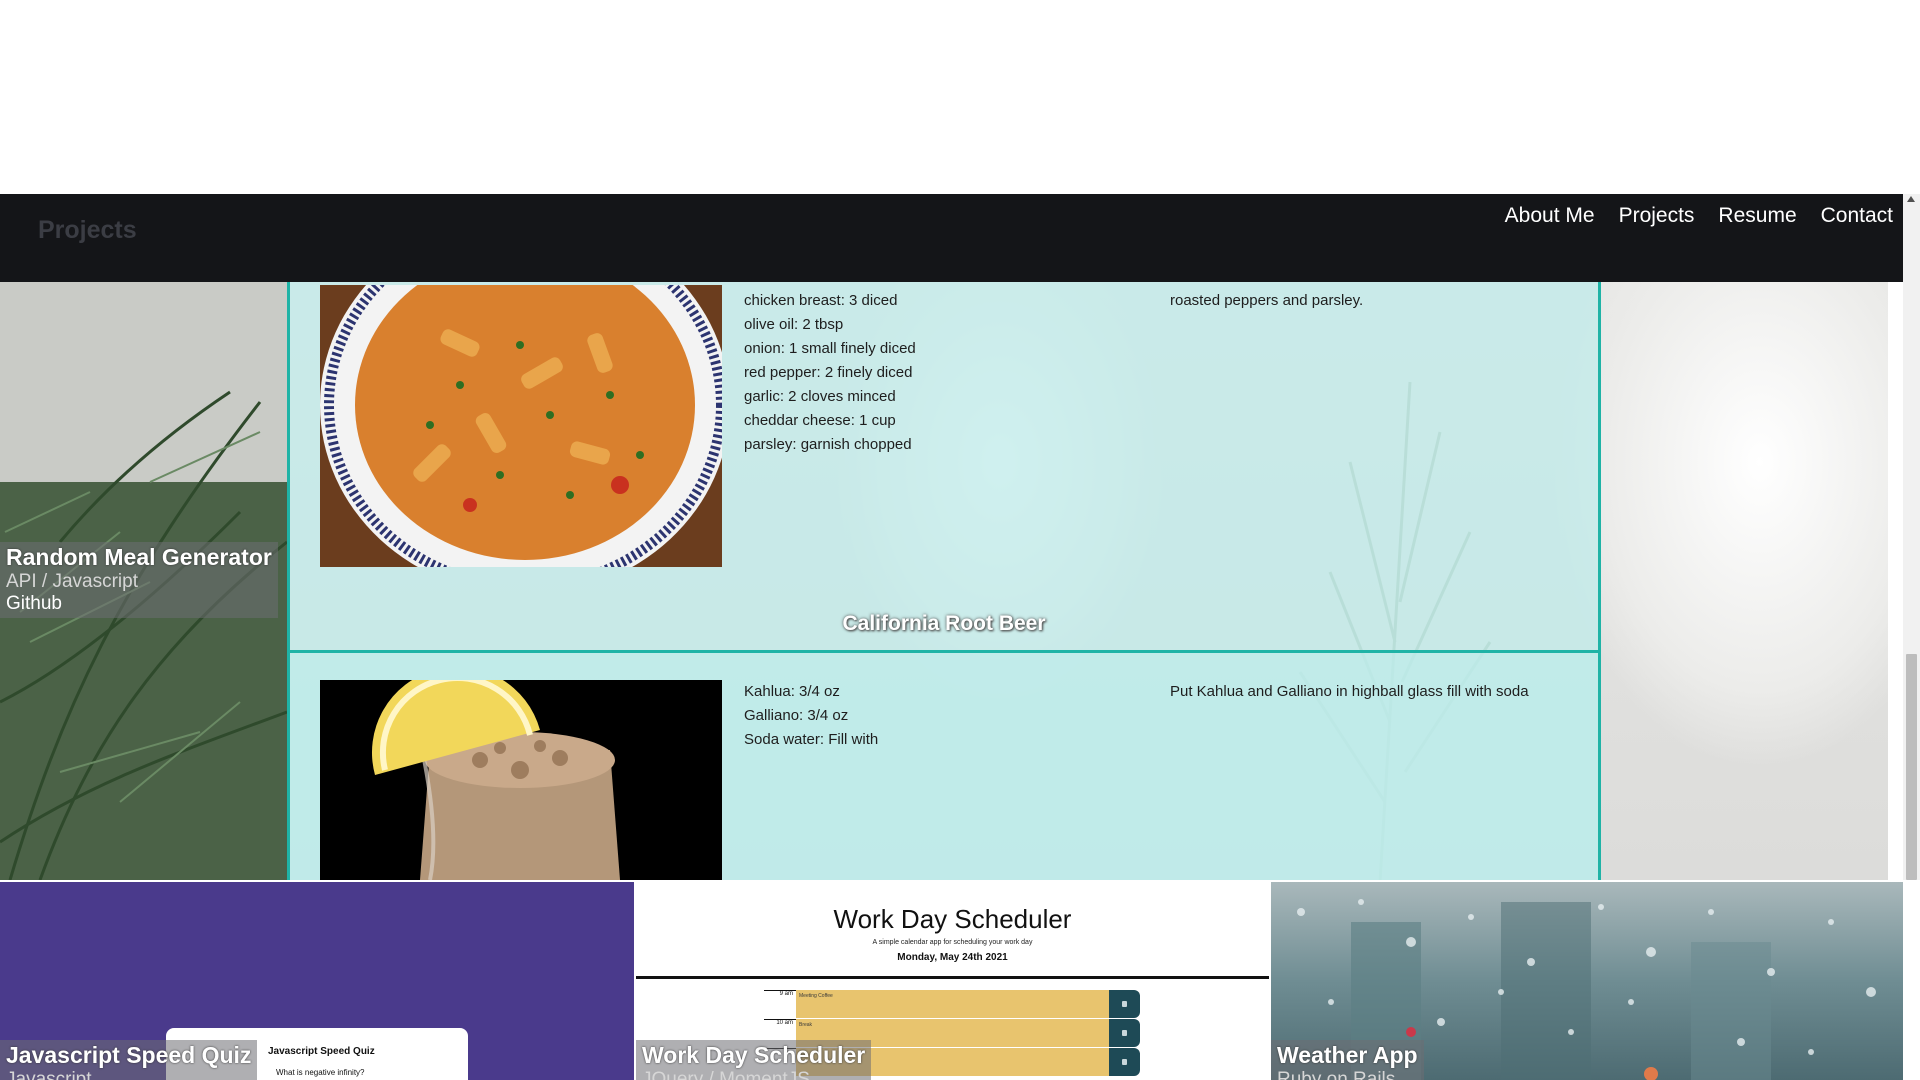 This screenshot has width=1920, height=1080. Describe the element at coordinates (49, 1074) in the screenshot. I see `project-tech: Javascript` at that location.